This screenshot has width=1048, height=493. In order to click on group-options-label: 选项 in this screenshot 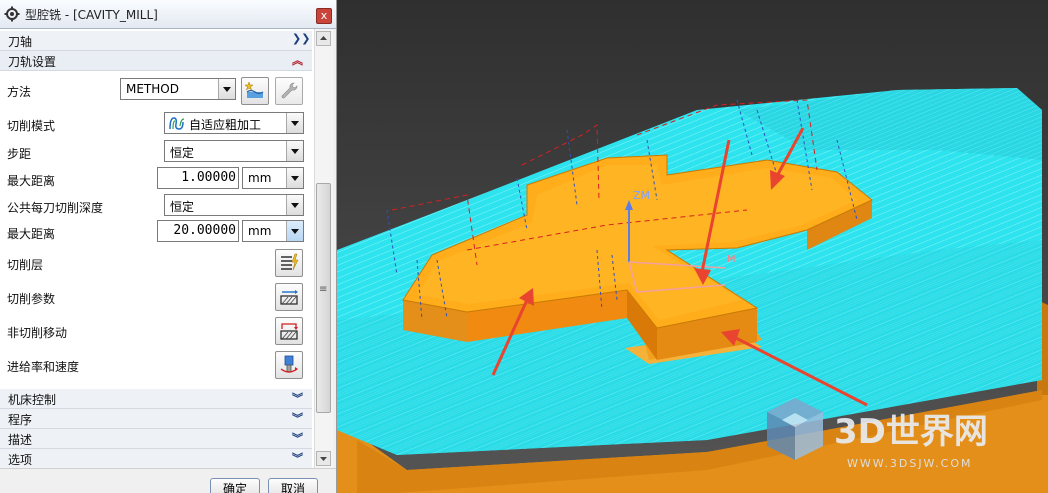, I will do `click(20, 460)`.